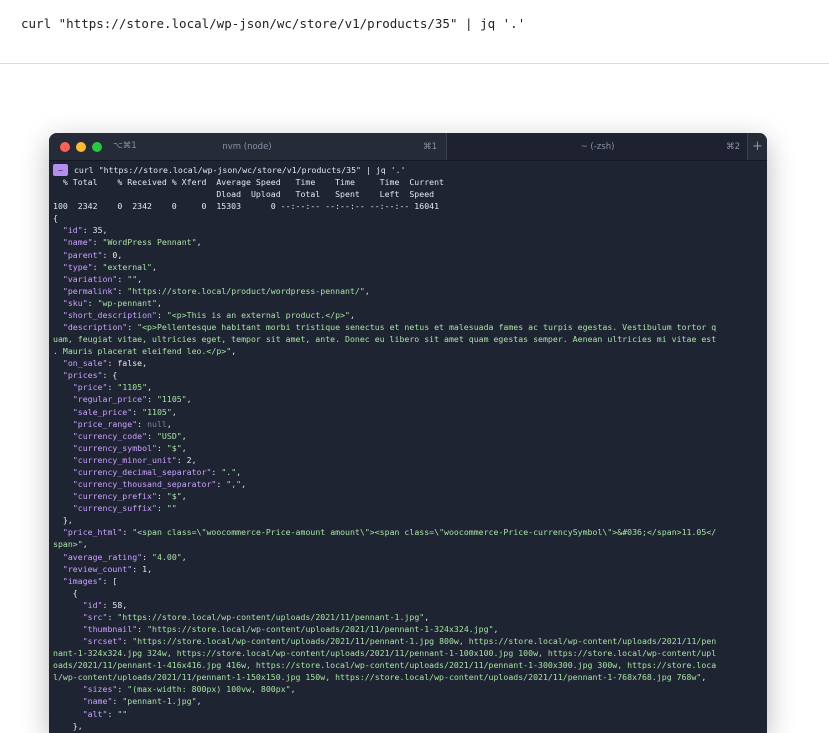  Describe the element at coordinates (90, 278) in the screenshot. I see `json-token: "variation"` at that location.